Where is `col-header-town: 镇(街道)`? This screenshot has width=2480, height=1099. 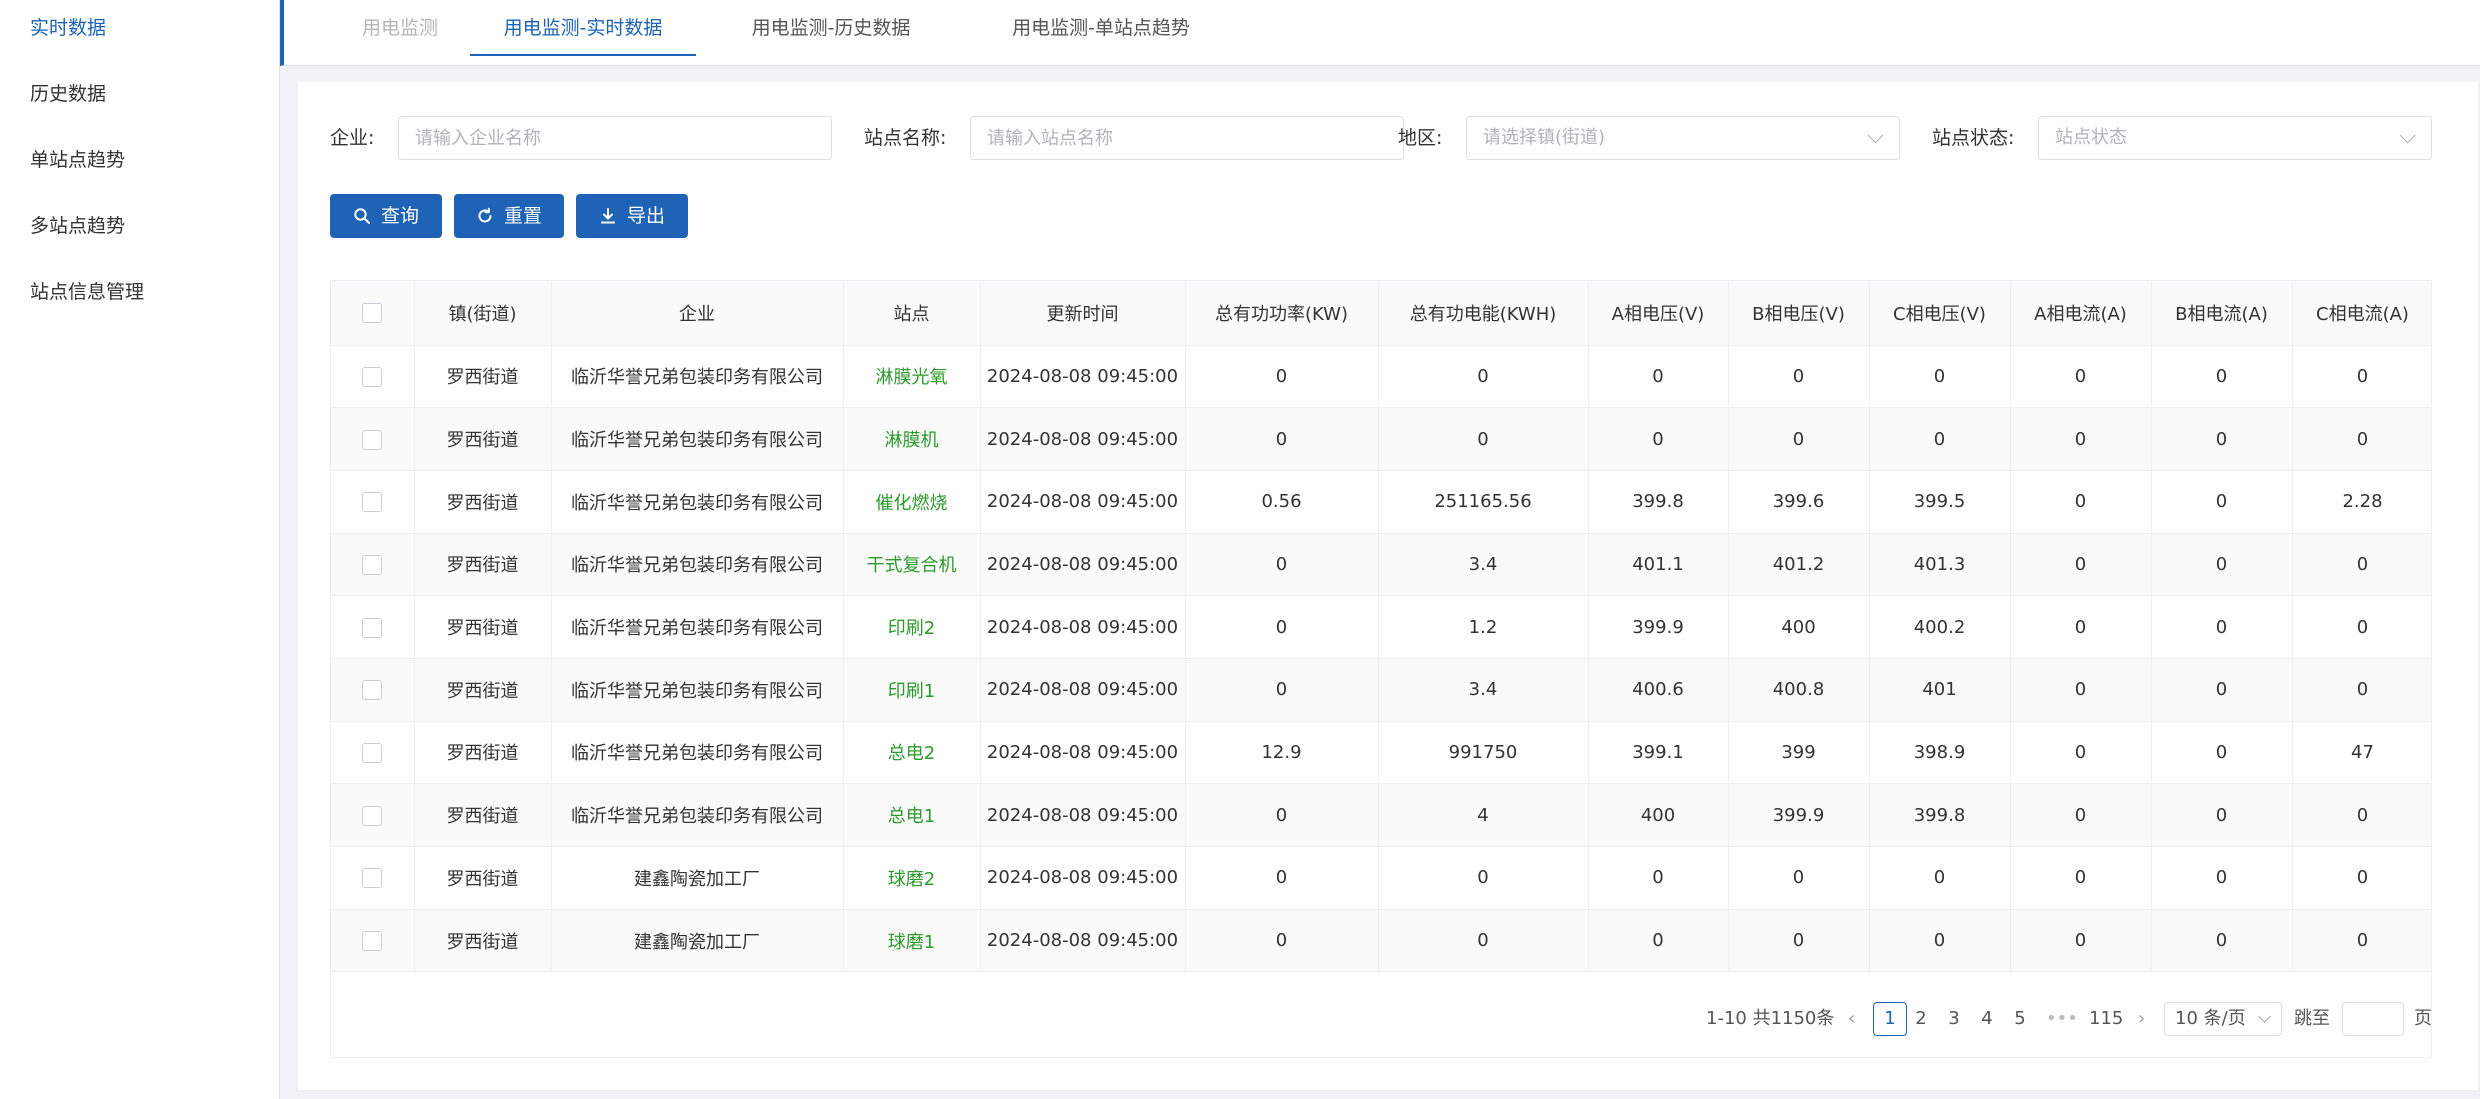
col-header-town: 镇(街道) is located at coordinates (483, 313).